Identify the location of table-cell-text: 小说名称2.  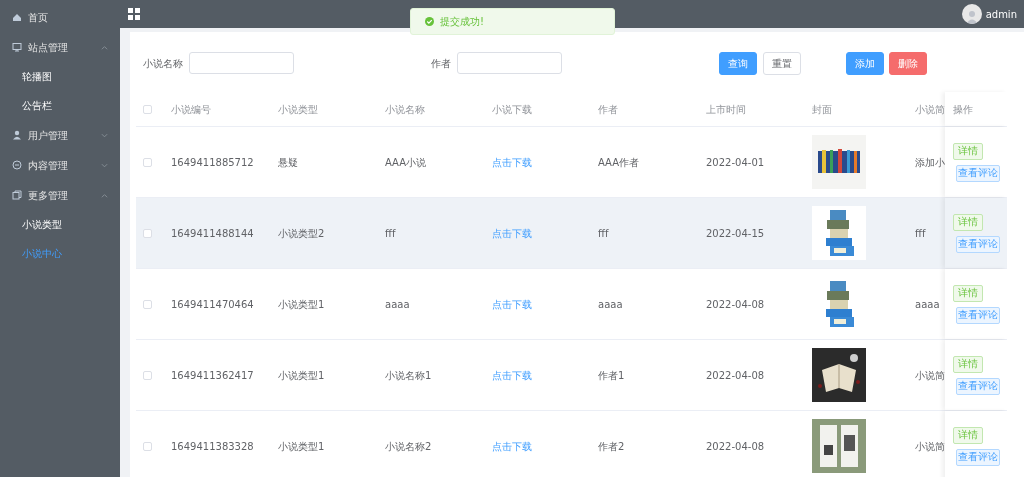
(409, 446).